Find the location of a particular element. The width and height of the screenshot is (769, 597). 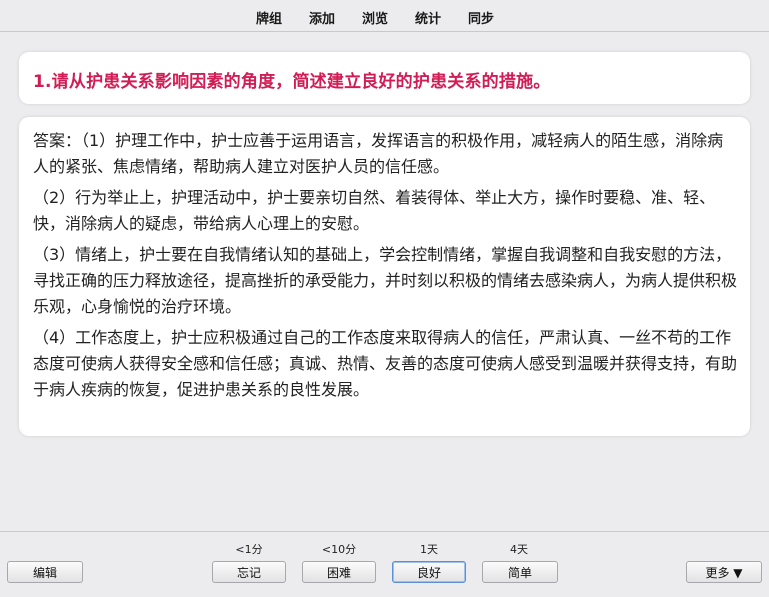

interval-hard: <10分 is located at coordinates (339, 549).